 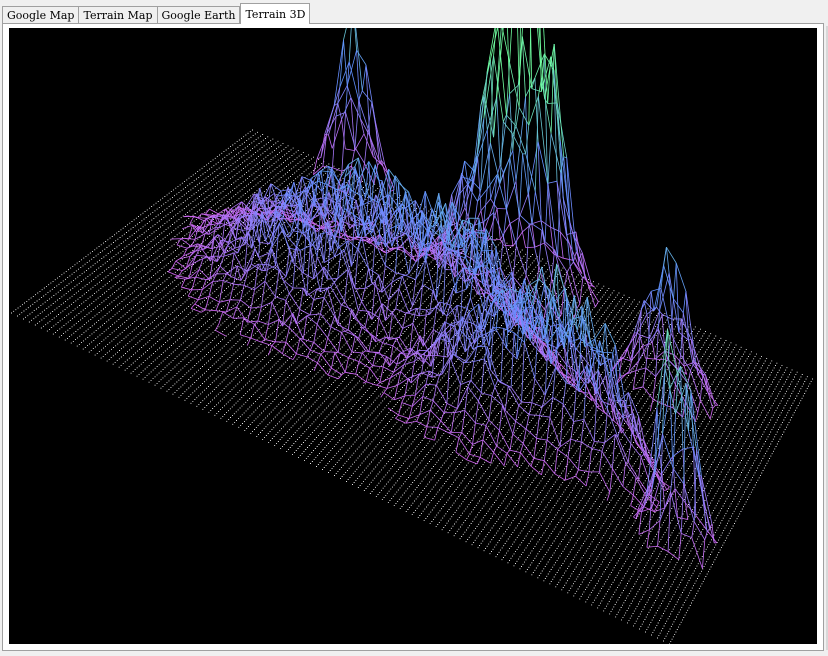 What do you see at coordinates (275, 13) in the screenshot?
I see `tab-terrain-3d: Terrain 3D` at bounding box center [275, 13].